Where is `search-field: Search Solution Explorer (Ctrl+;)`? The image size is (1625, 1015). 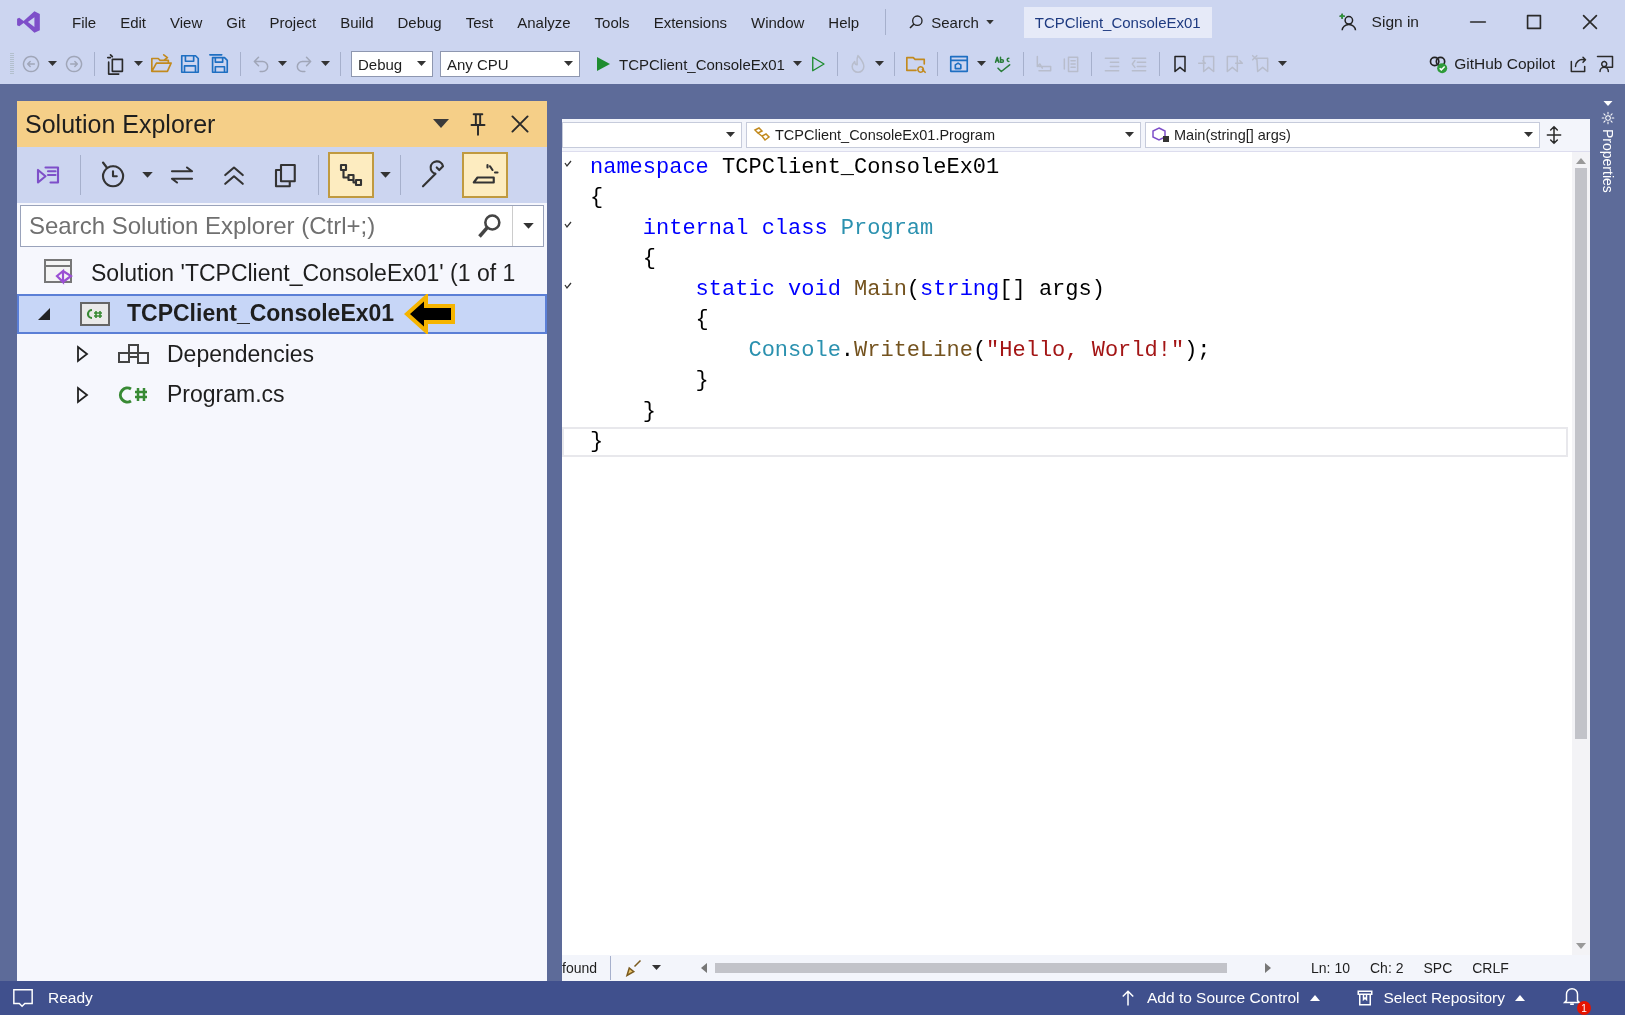 search-field: Search Solution Explorer (Ctrl+;) is located at coordinates (282, 226).